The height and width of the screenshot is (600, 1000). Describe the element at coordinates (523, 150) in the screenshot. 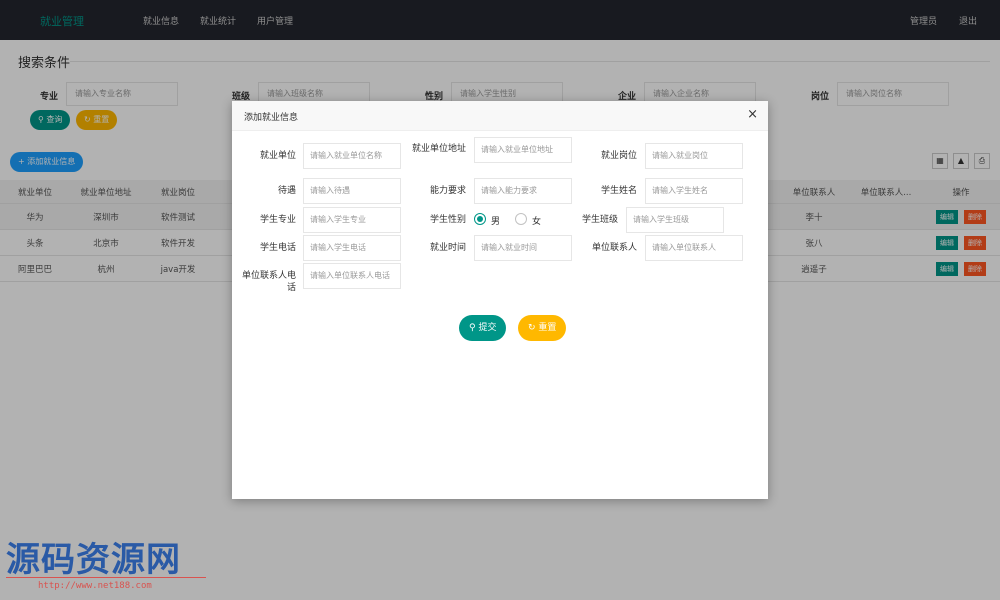

I see `field-input-address: 请输入就业单位地址` at that location.